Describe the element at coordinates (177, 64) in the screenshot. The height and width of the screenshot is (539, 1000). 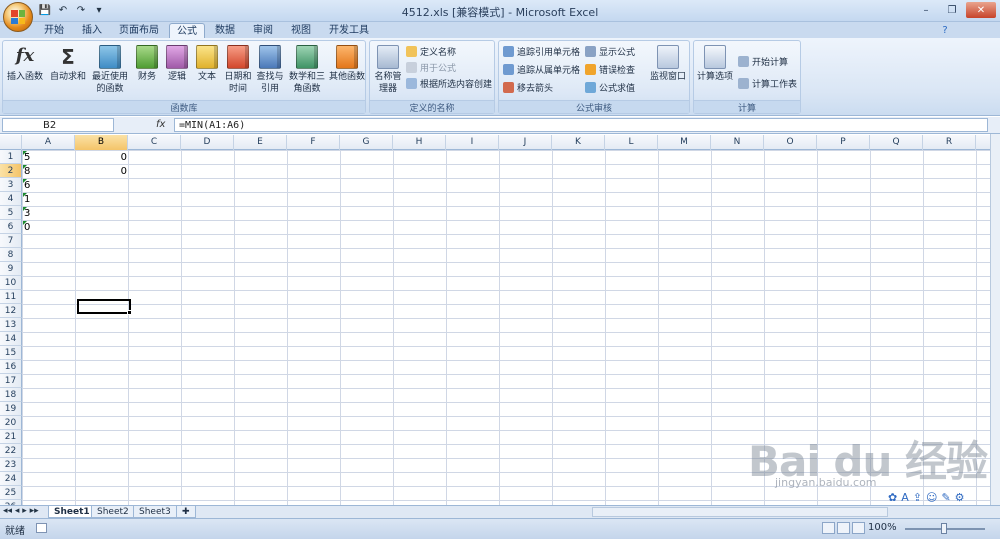
I see `logical-button: 逻辑` at that location.